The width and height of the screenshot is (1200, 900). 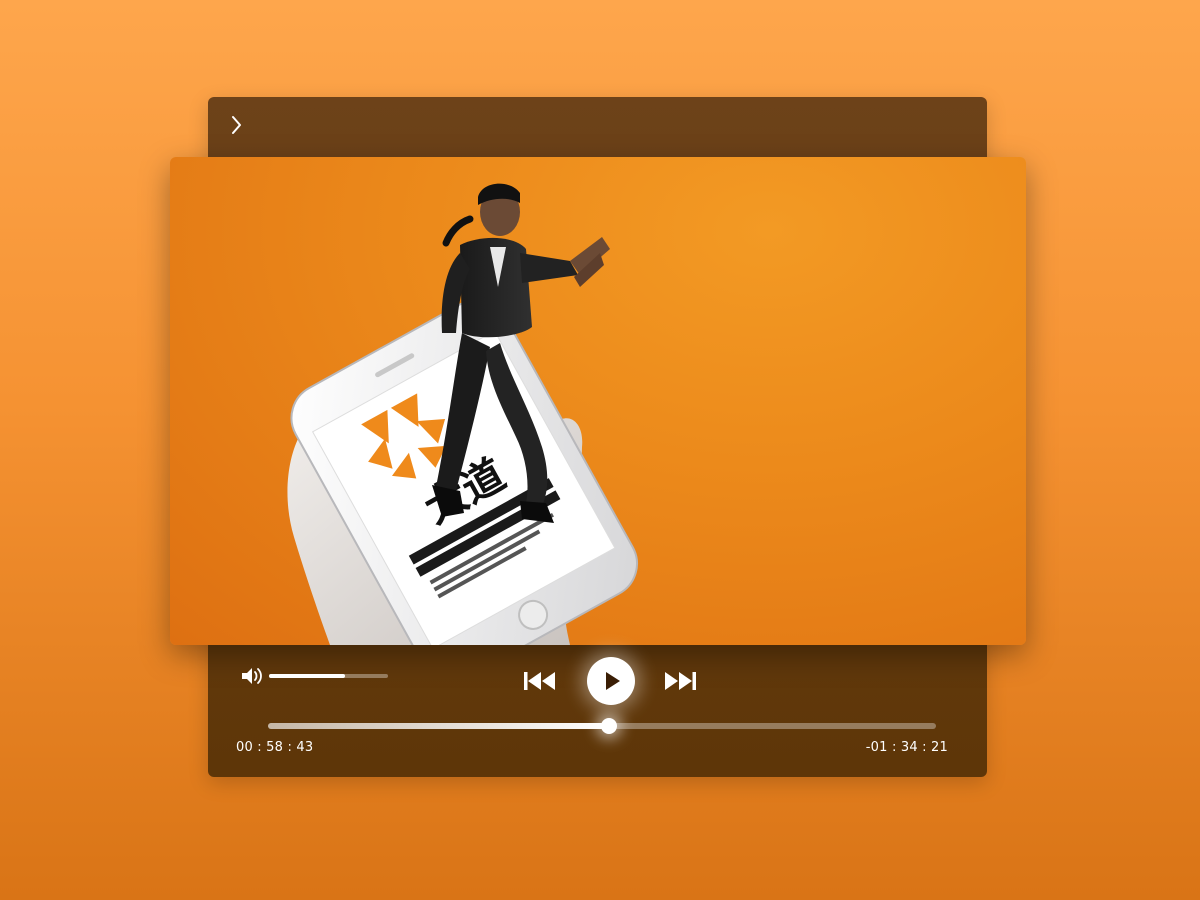 What do you see at coordinates (307, 676) in the screenshot?
I see `volume-level-fill` at bounding box center [307, 676].